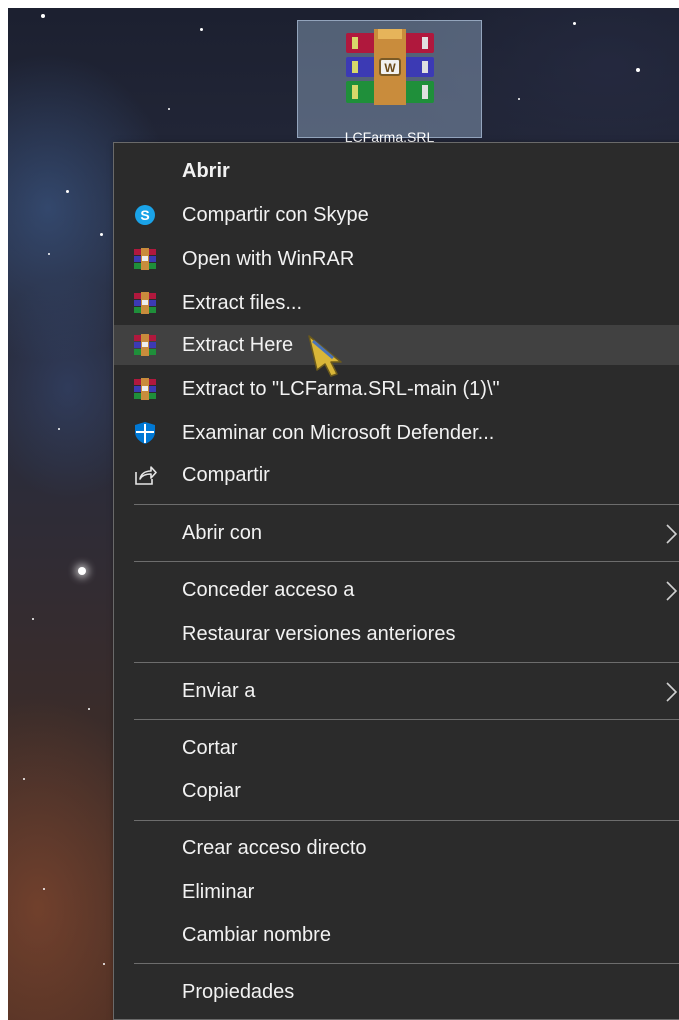 Image resolution: width=679 pixels, height=1020 pixels. Describe the element at coordinates (210, 748) in the screenshot. I see `menu-item-label: Cortar` at that location.